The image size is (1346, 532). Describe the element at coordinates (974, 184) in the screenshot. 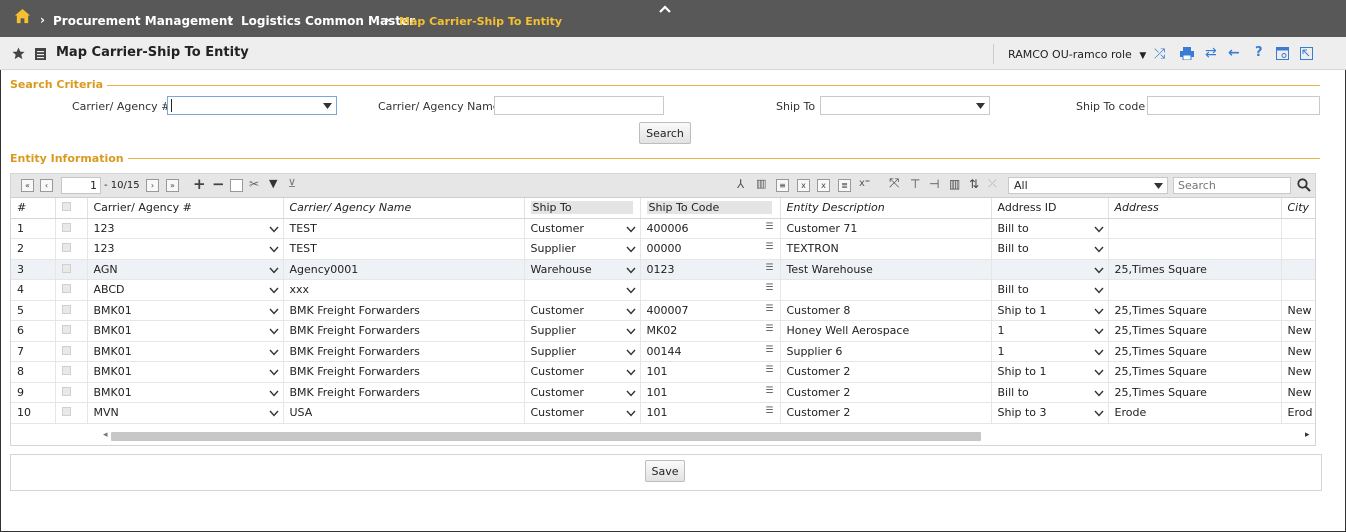

I see `sort-icon: ⇅` at that location.